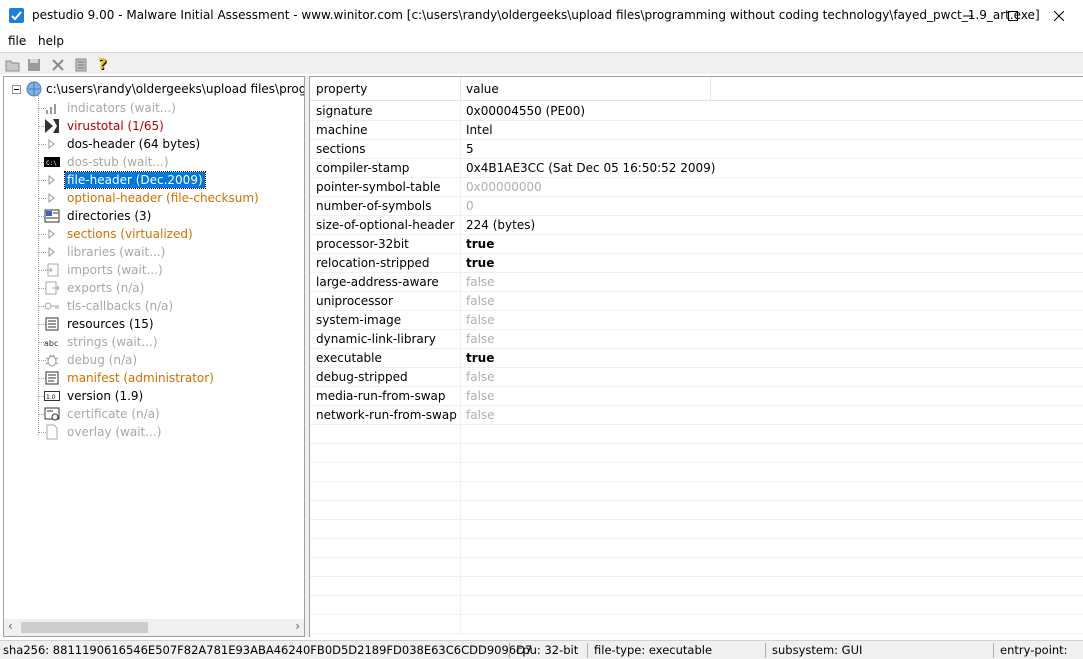 This screenshot has width=1083, height=659. Describe the element at coordinates (52, 306) in the screenshot. I see `tls-callbacks-icon` at that location.